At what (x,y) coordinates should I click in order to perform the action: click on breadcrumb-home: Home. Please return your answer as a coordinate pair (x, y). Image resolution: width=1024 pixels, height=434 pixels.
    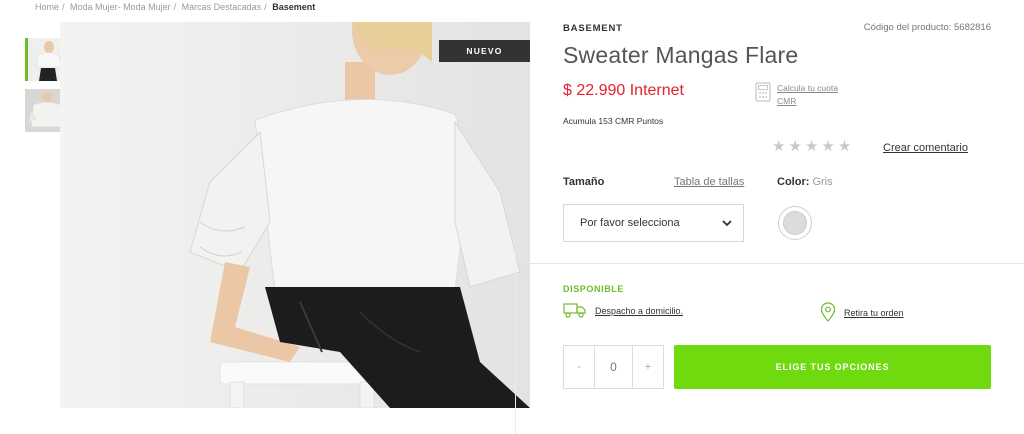
    Looking at the image, I should click on (47, 7).